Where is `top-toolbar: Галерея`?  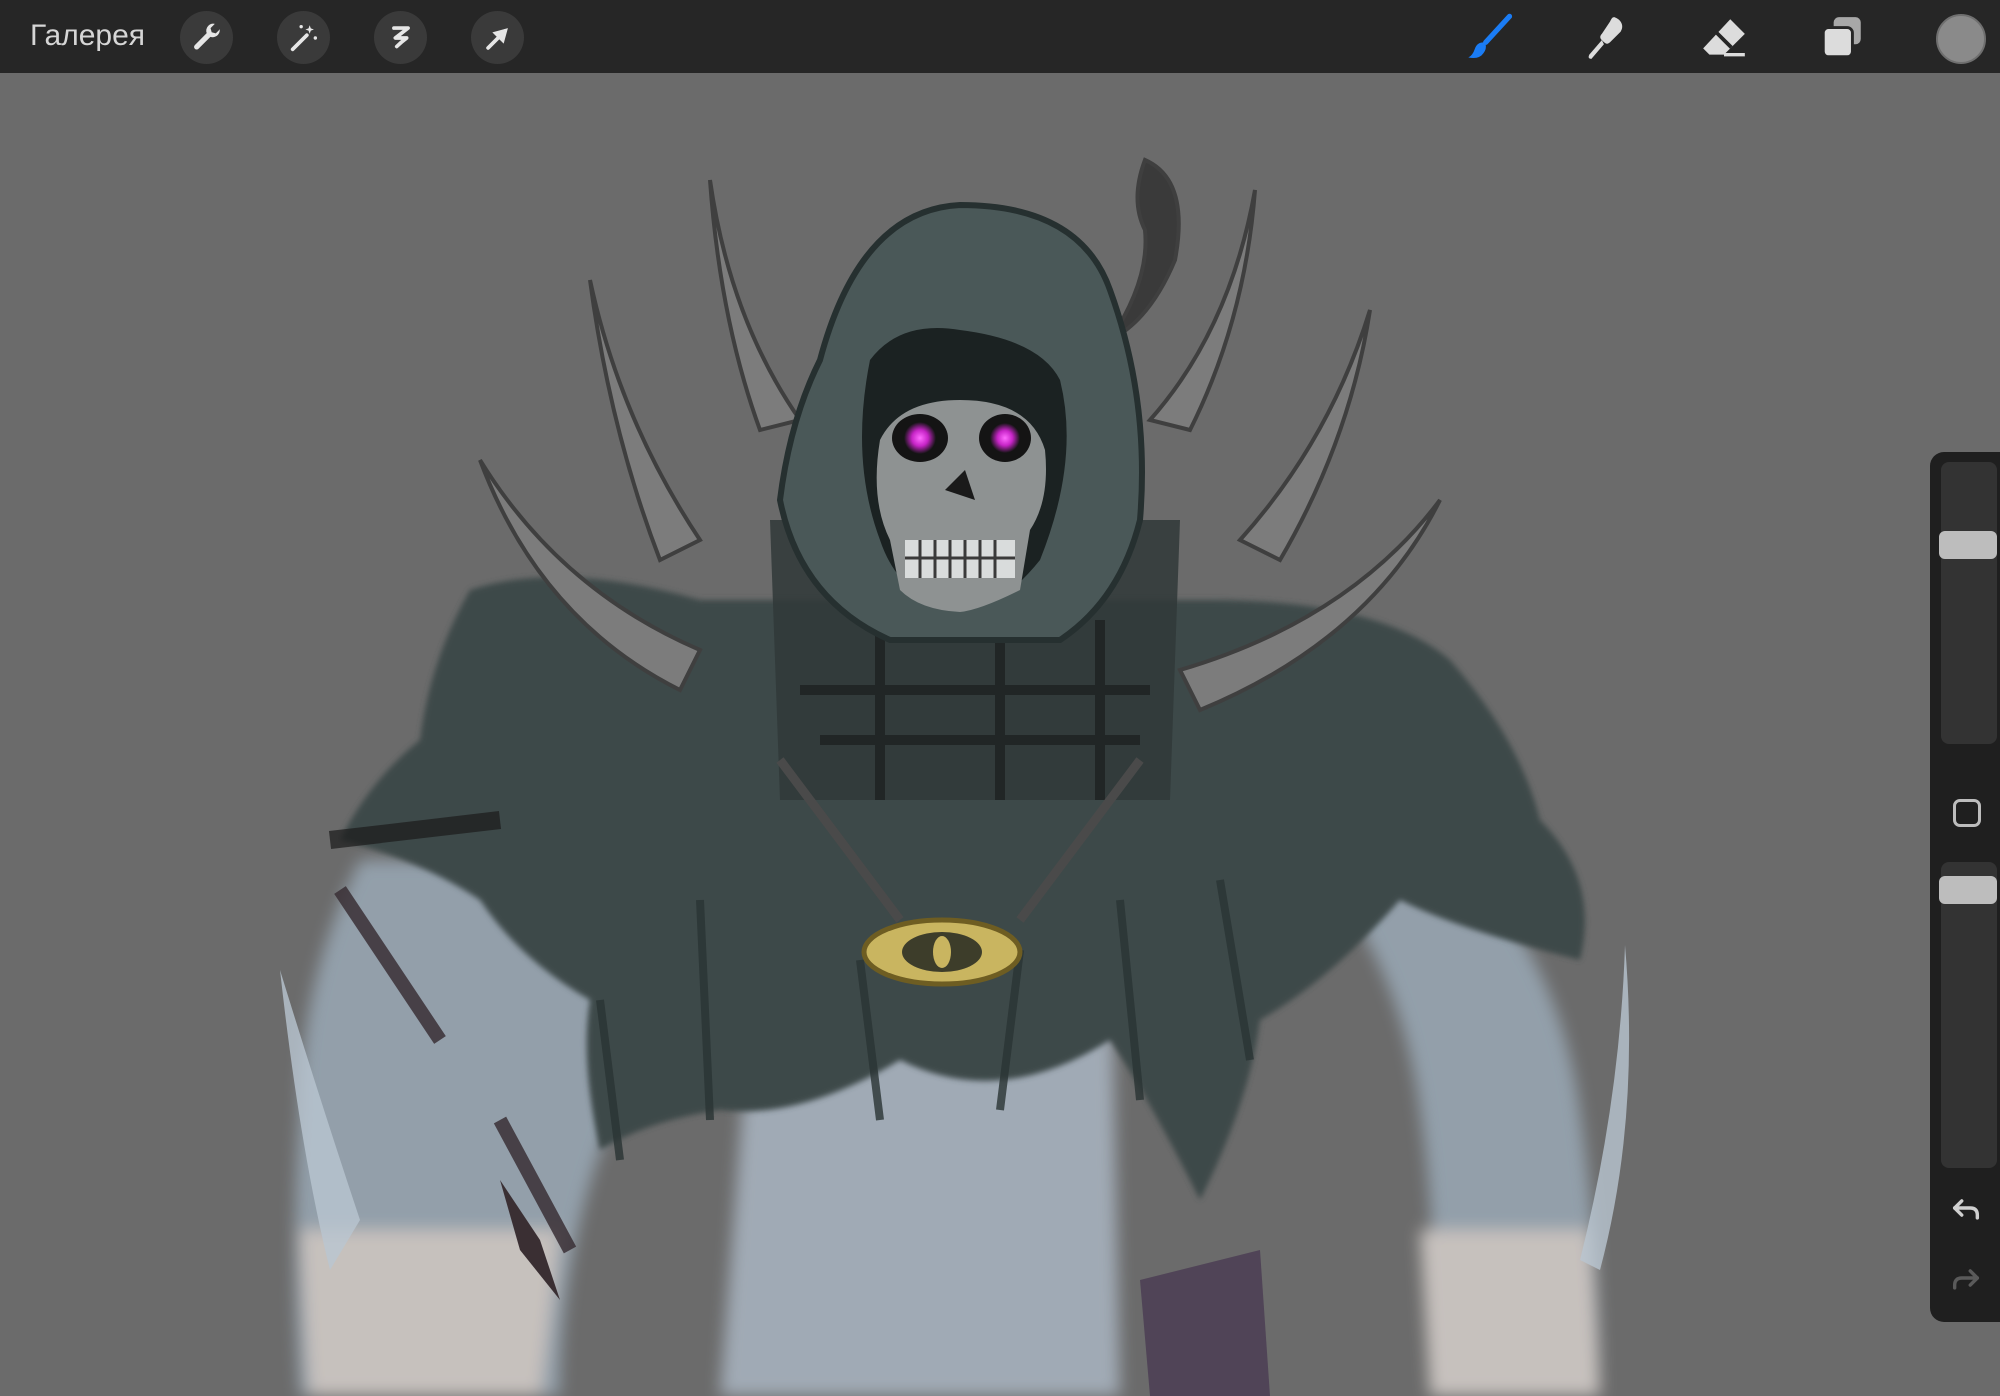
top-toolbar: Галерея is located at coordinates (1000, 36).